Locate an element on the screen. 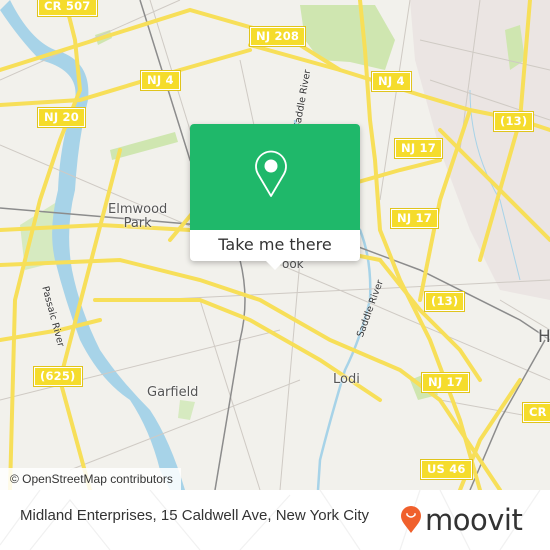  take-me-there-button: Take me there is located at coordinates (275, 245).